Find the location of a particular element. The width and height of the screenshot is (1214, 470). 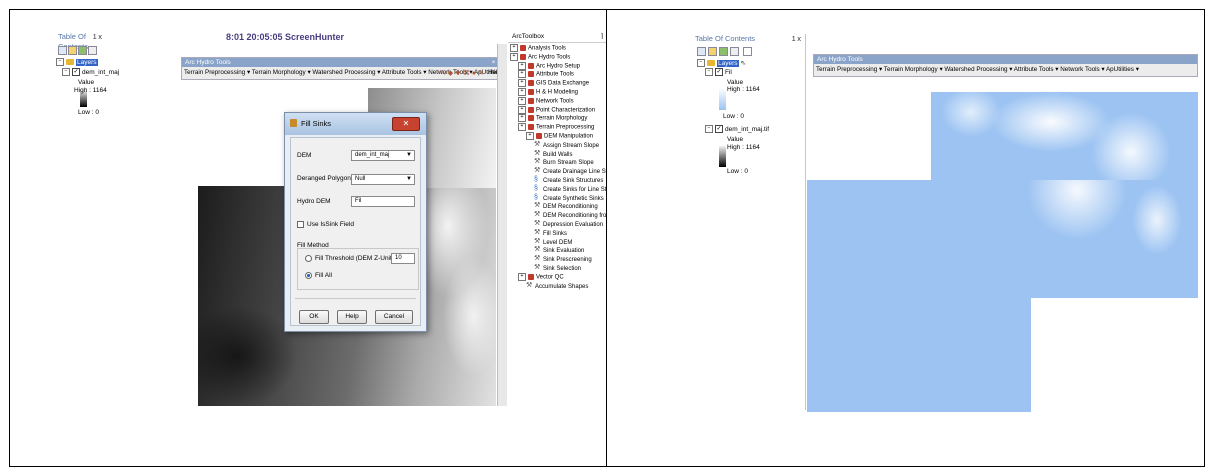

fill-threshold-radio is located at coordinates (308, 258).